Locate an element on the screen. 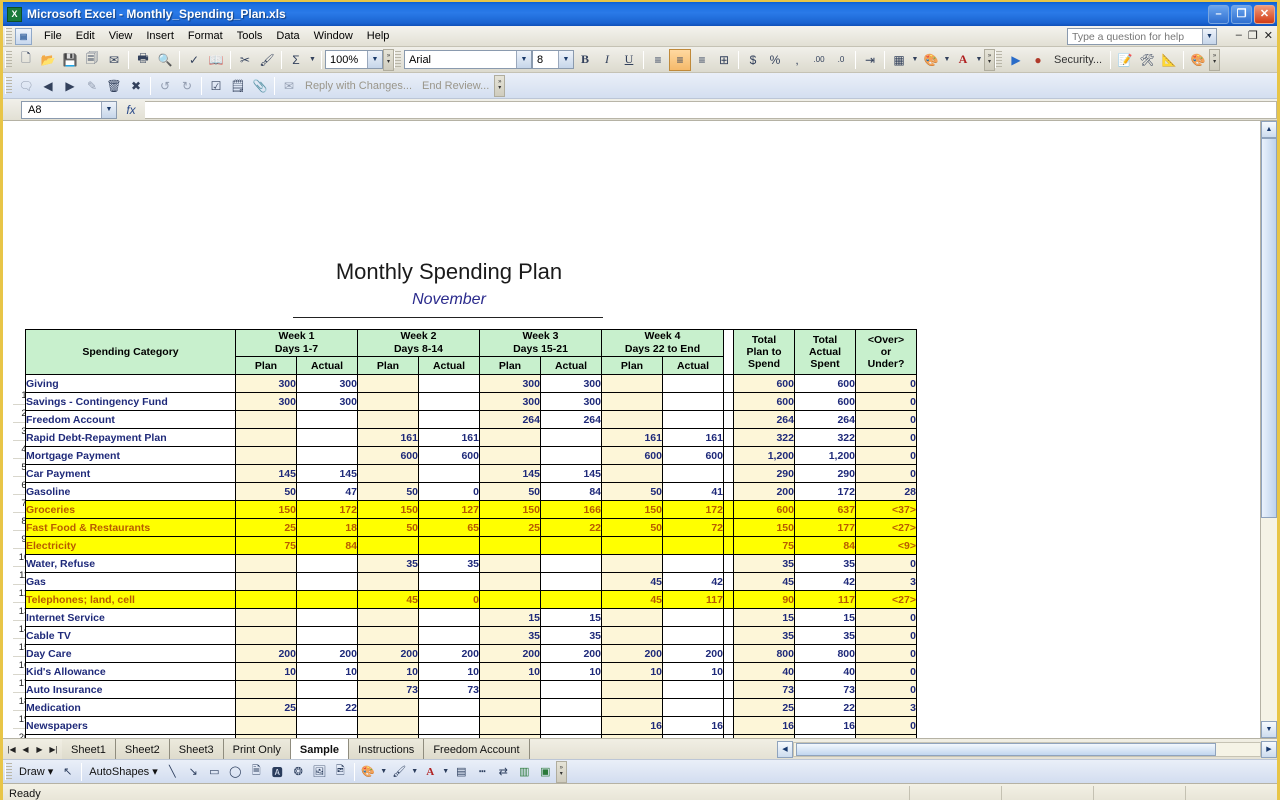 This screenshot has height=800, width=1280. cell-w4p: 50 is located at coordinates (632, 527).